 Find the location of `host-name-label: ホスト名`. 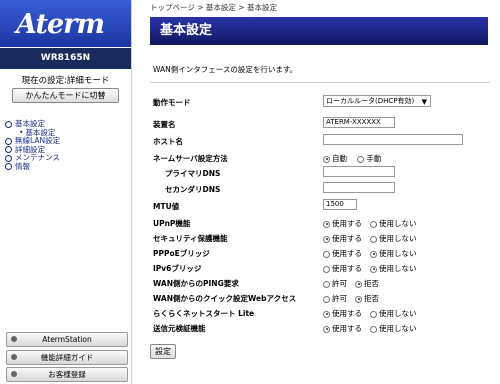

host-name-label: ホスト名 is located at coordinates (168, 141).